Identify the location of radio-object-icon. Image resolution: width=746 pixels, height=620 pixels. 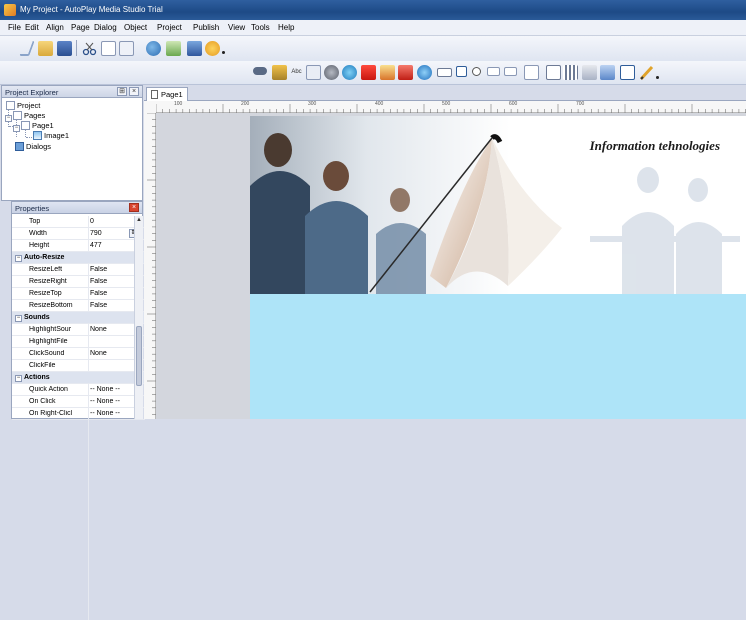
(476, 71).